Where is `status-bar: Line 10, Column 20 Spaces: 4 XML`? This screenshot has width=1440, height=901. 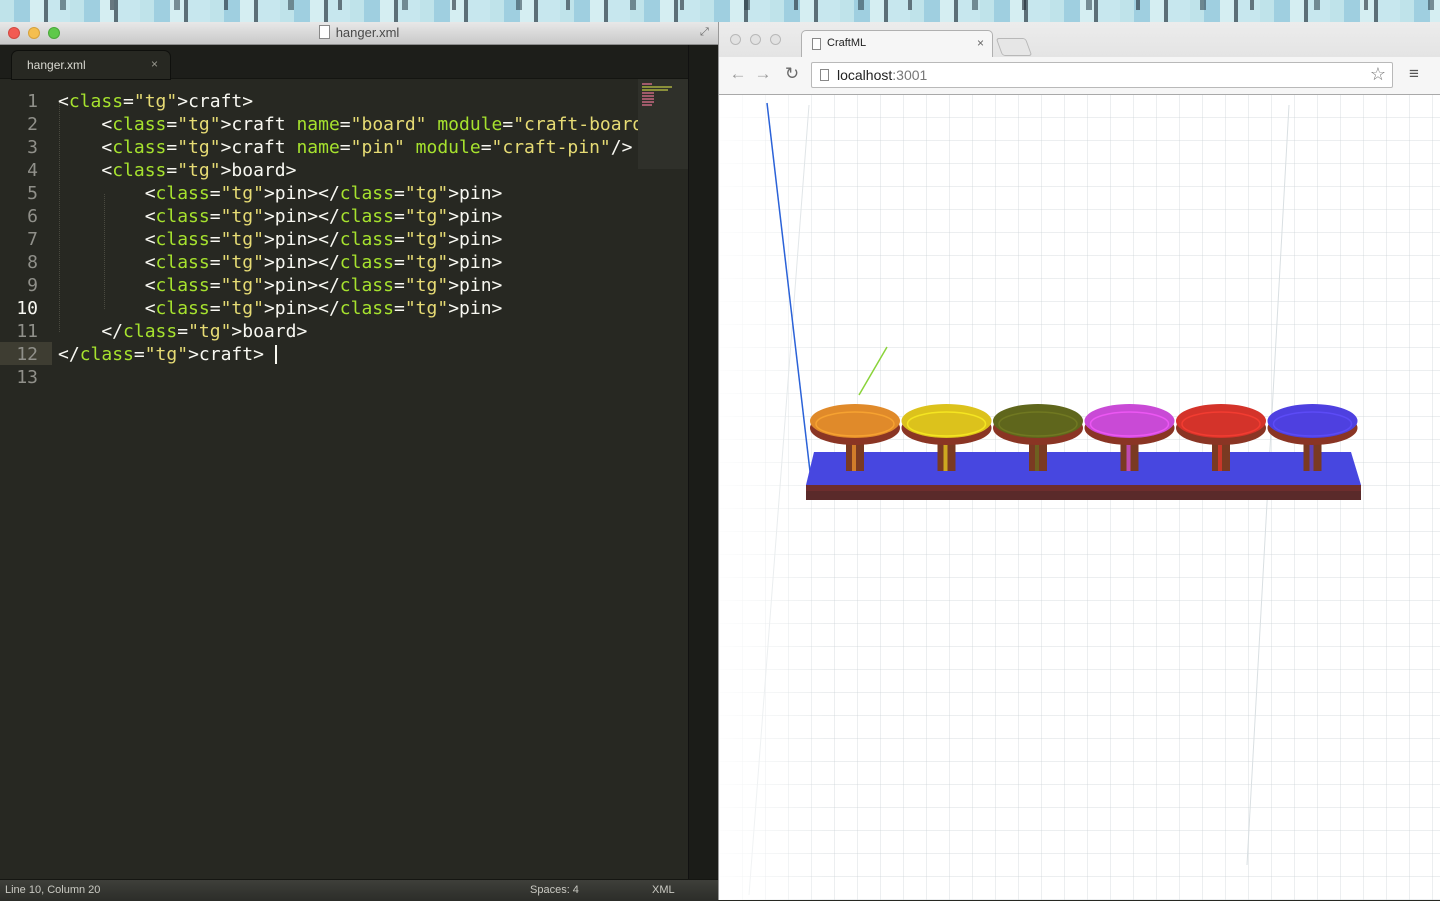
status-bar: Line 10, Column 20 Spaces: 4 XML is located at coordinates (359, 890).